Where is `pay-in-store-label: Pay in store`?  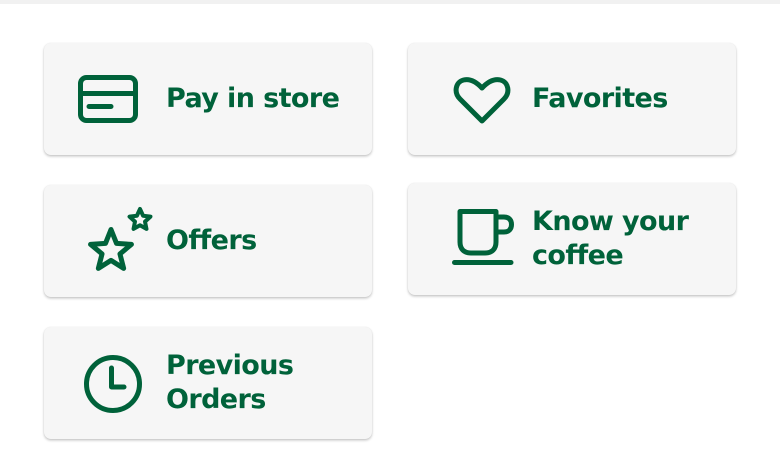
pay-in-store-label: Pay in store is located at coordinates (253, 98).